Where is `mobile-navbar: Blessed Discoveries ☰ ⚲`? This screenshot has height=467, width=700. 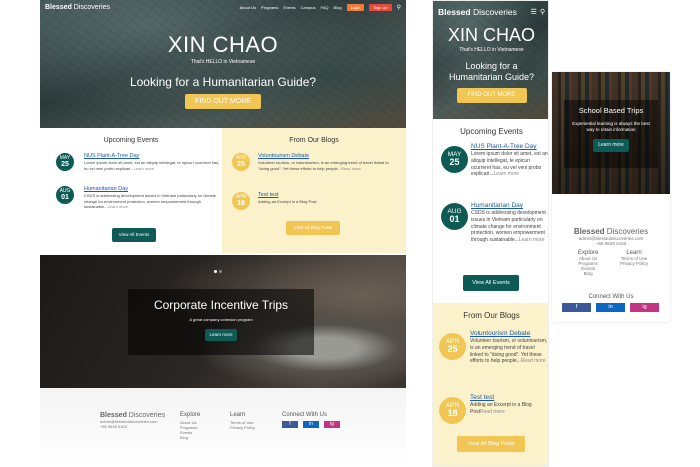 mobile-navbar: Blessed Discoveries ☰ ⚲ is located at coordinates (490, 12).